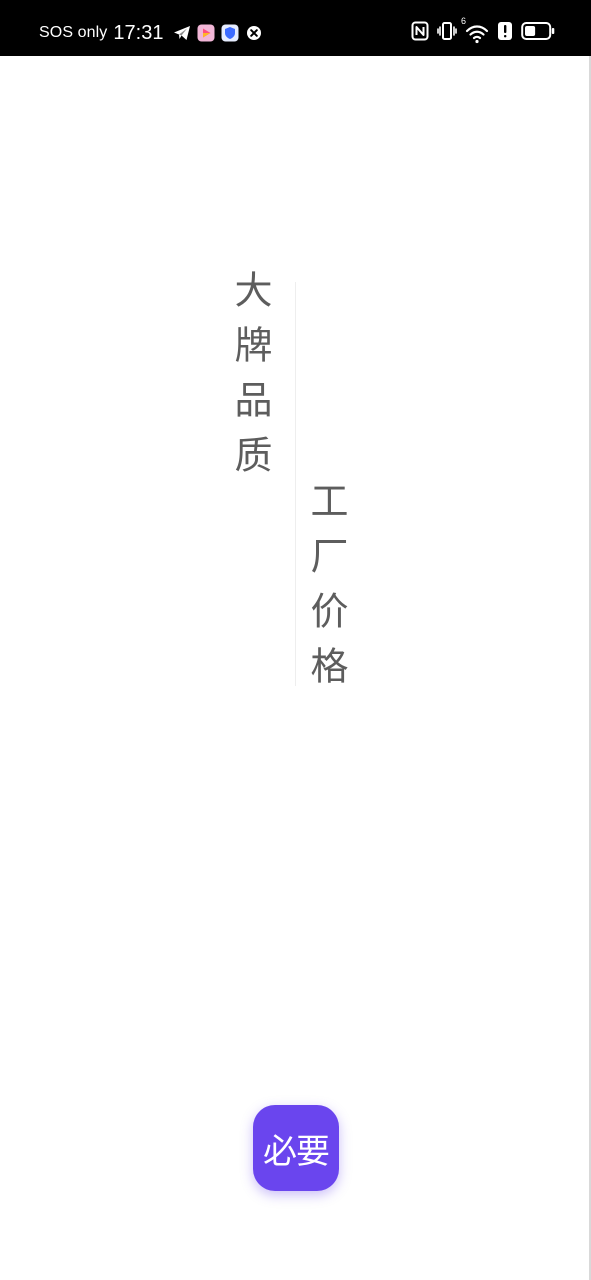 This screenshot has height=1280, width=591. Describe the element at coordinates (182, 33) in the screenshot. I see `telegram-icon` at that location.